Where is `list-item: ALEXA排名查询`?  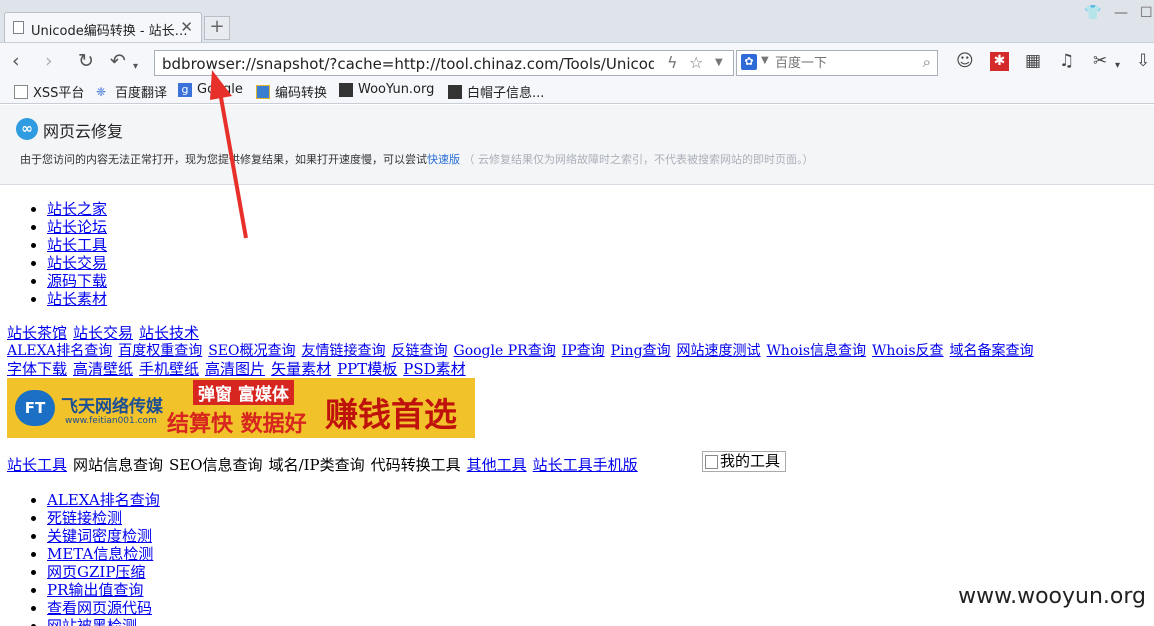
list-item: ALEXA排名查询 is located at coordinates (103, 500).